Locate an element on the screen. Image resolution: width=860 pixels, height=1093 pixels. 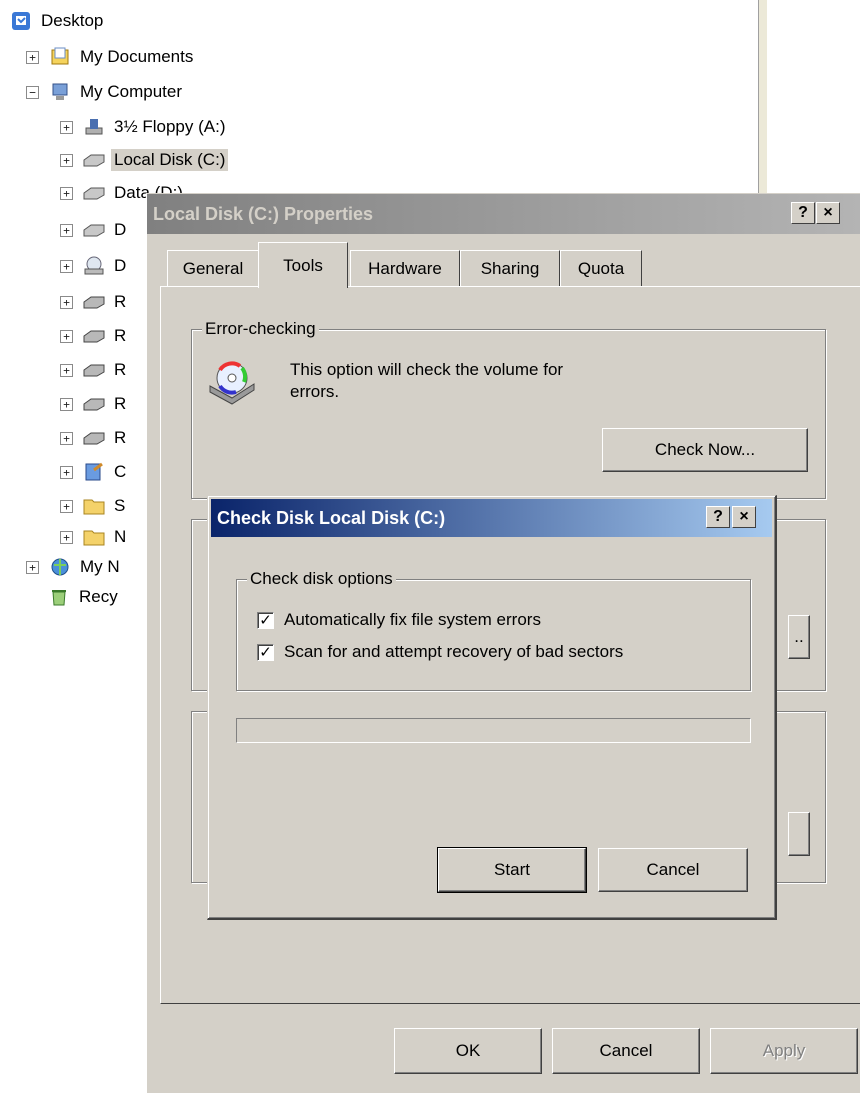
tab-hardware: Hardware is located at coordinates (405, 268).